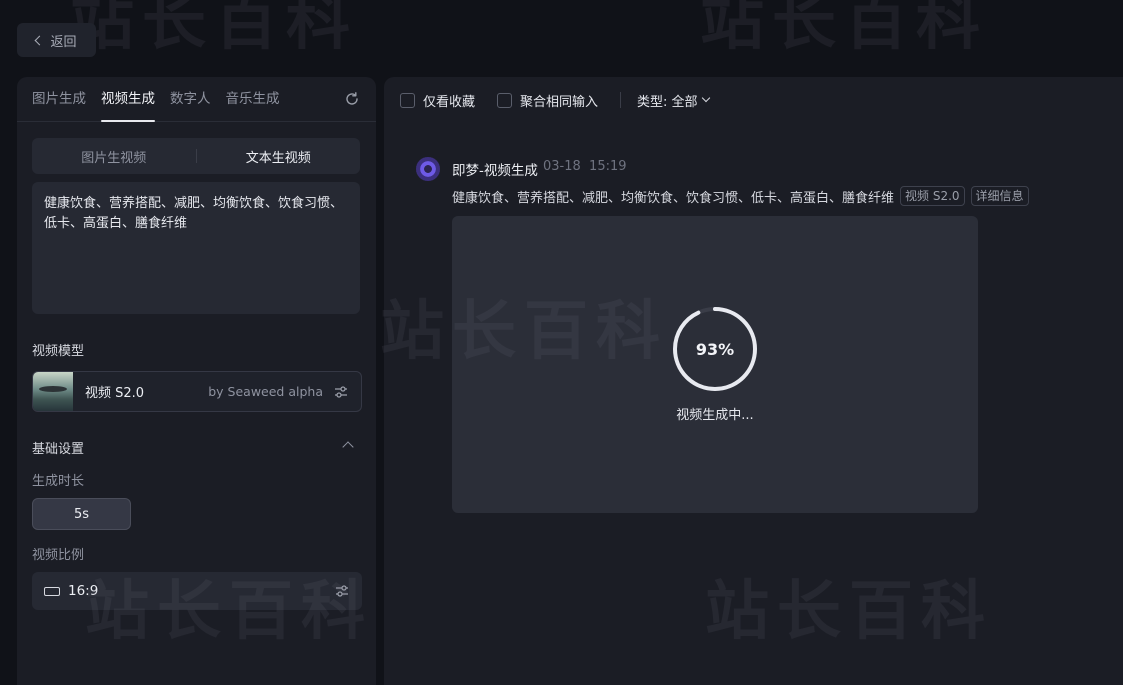 The height and width of the screenshot is (685, 1123). I want to click on generation-type-tabs: 图片生成 视频生成 数字人 音乐生成, so click(196, 99).